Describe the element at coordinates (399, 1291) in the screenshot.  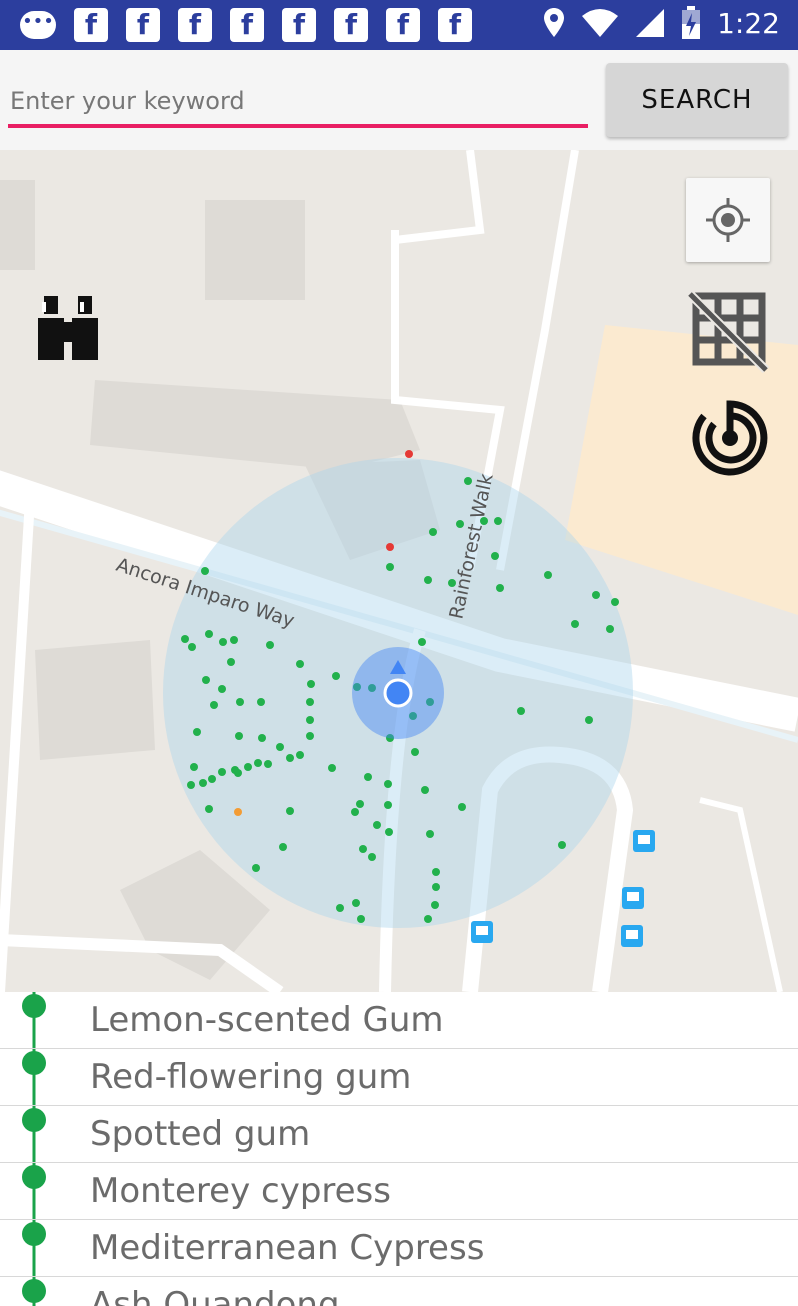
I see `list-item: Ash Quandong` at that location.